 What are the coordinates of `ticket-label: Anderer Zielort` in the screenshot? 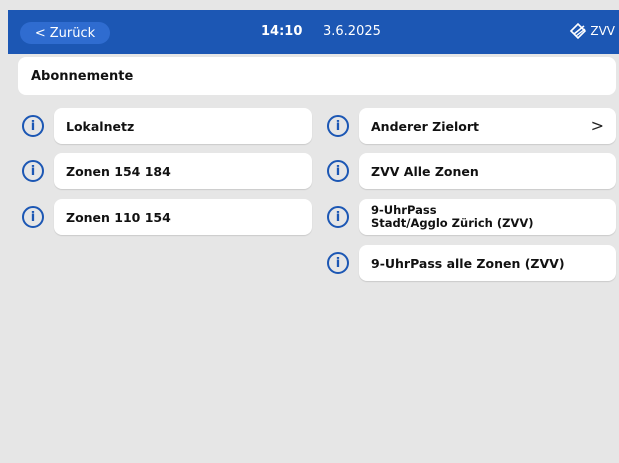 It's located at (425, 126).